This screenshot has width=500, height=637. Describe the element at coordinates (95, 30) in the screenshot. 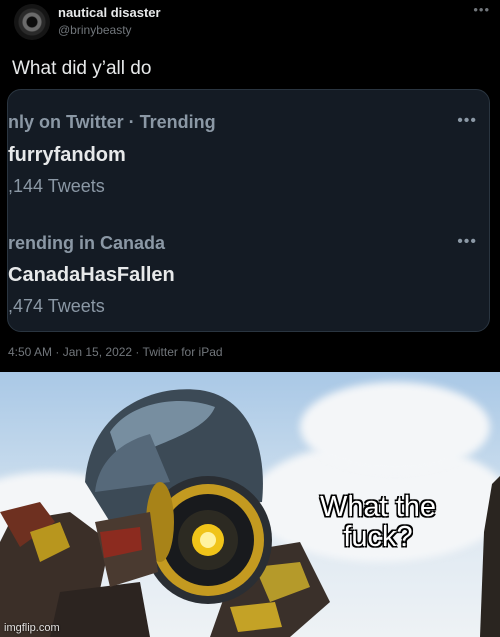

I see `handle: @brinybeasty` at that location.